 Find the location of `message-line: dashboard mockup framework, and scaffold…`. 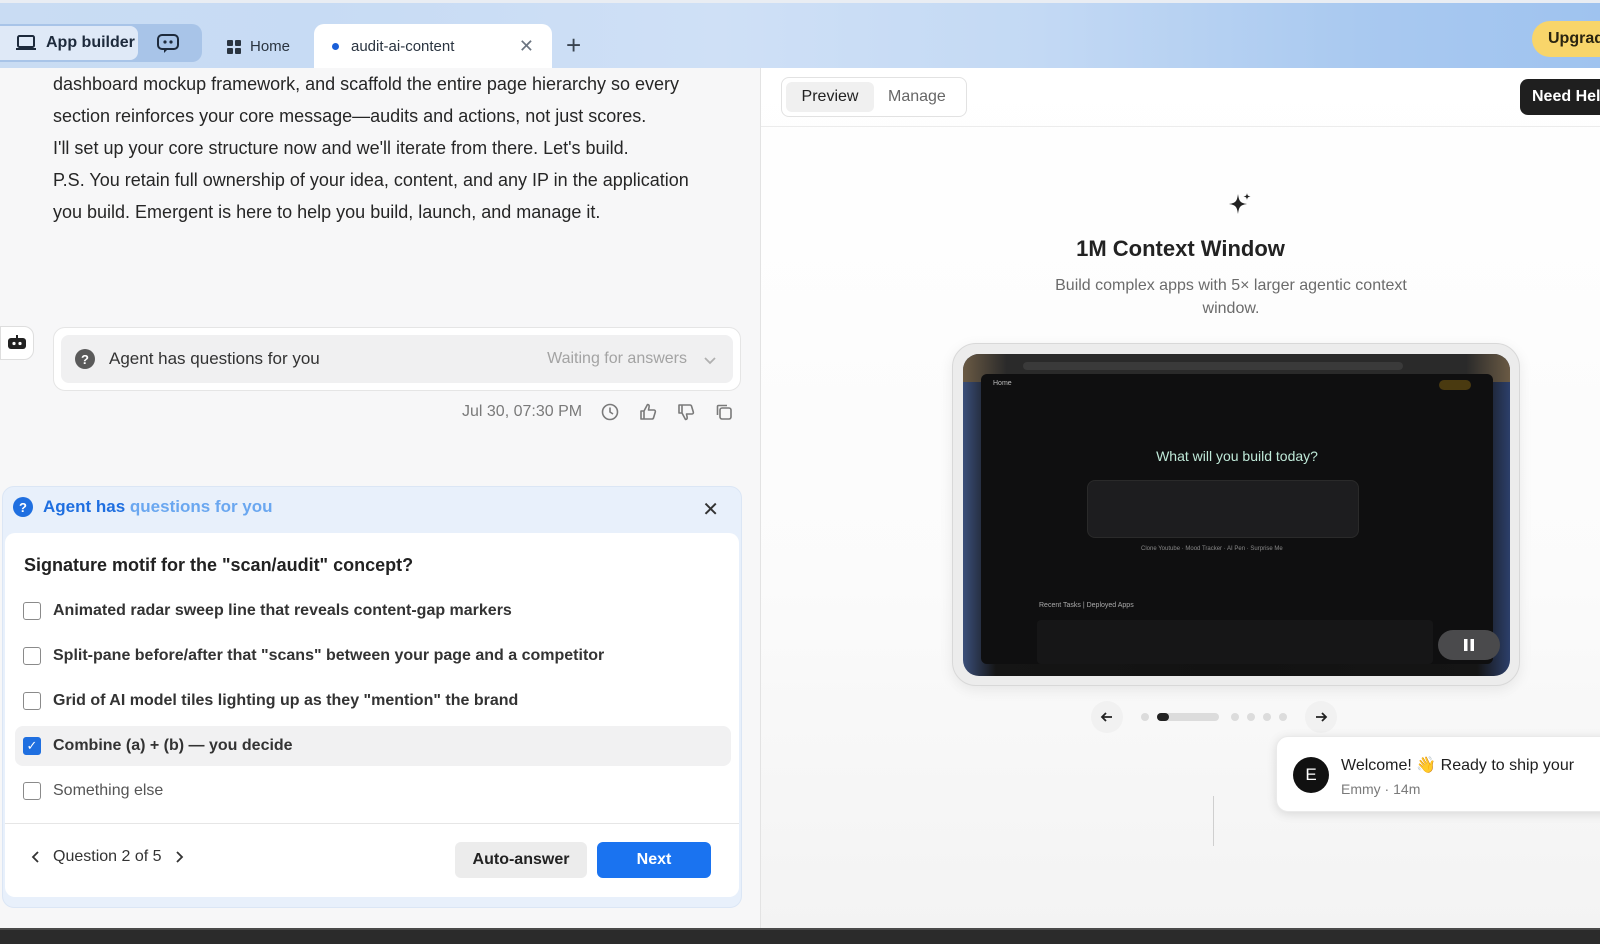

message-line: dashboard mockup framework, and scaffold… is located at coordinates (366, 84).